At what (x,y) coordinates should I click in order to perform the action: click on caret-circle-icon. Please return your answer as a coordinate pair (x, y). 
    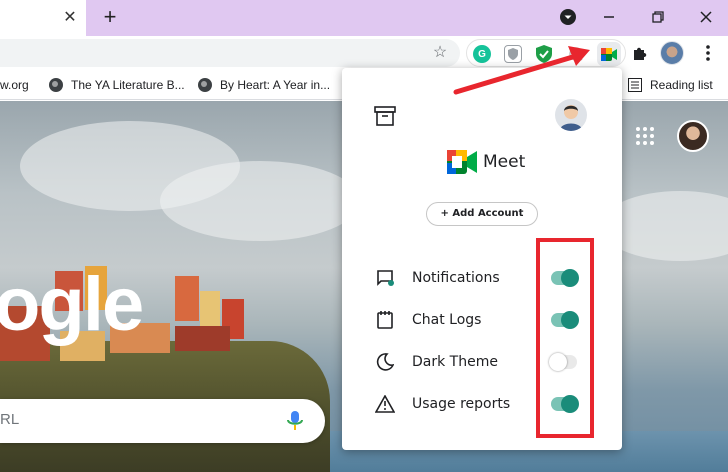
    Looking at the image, I should click on (568, 17).